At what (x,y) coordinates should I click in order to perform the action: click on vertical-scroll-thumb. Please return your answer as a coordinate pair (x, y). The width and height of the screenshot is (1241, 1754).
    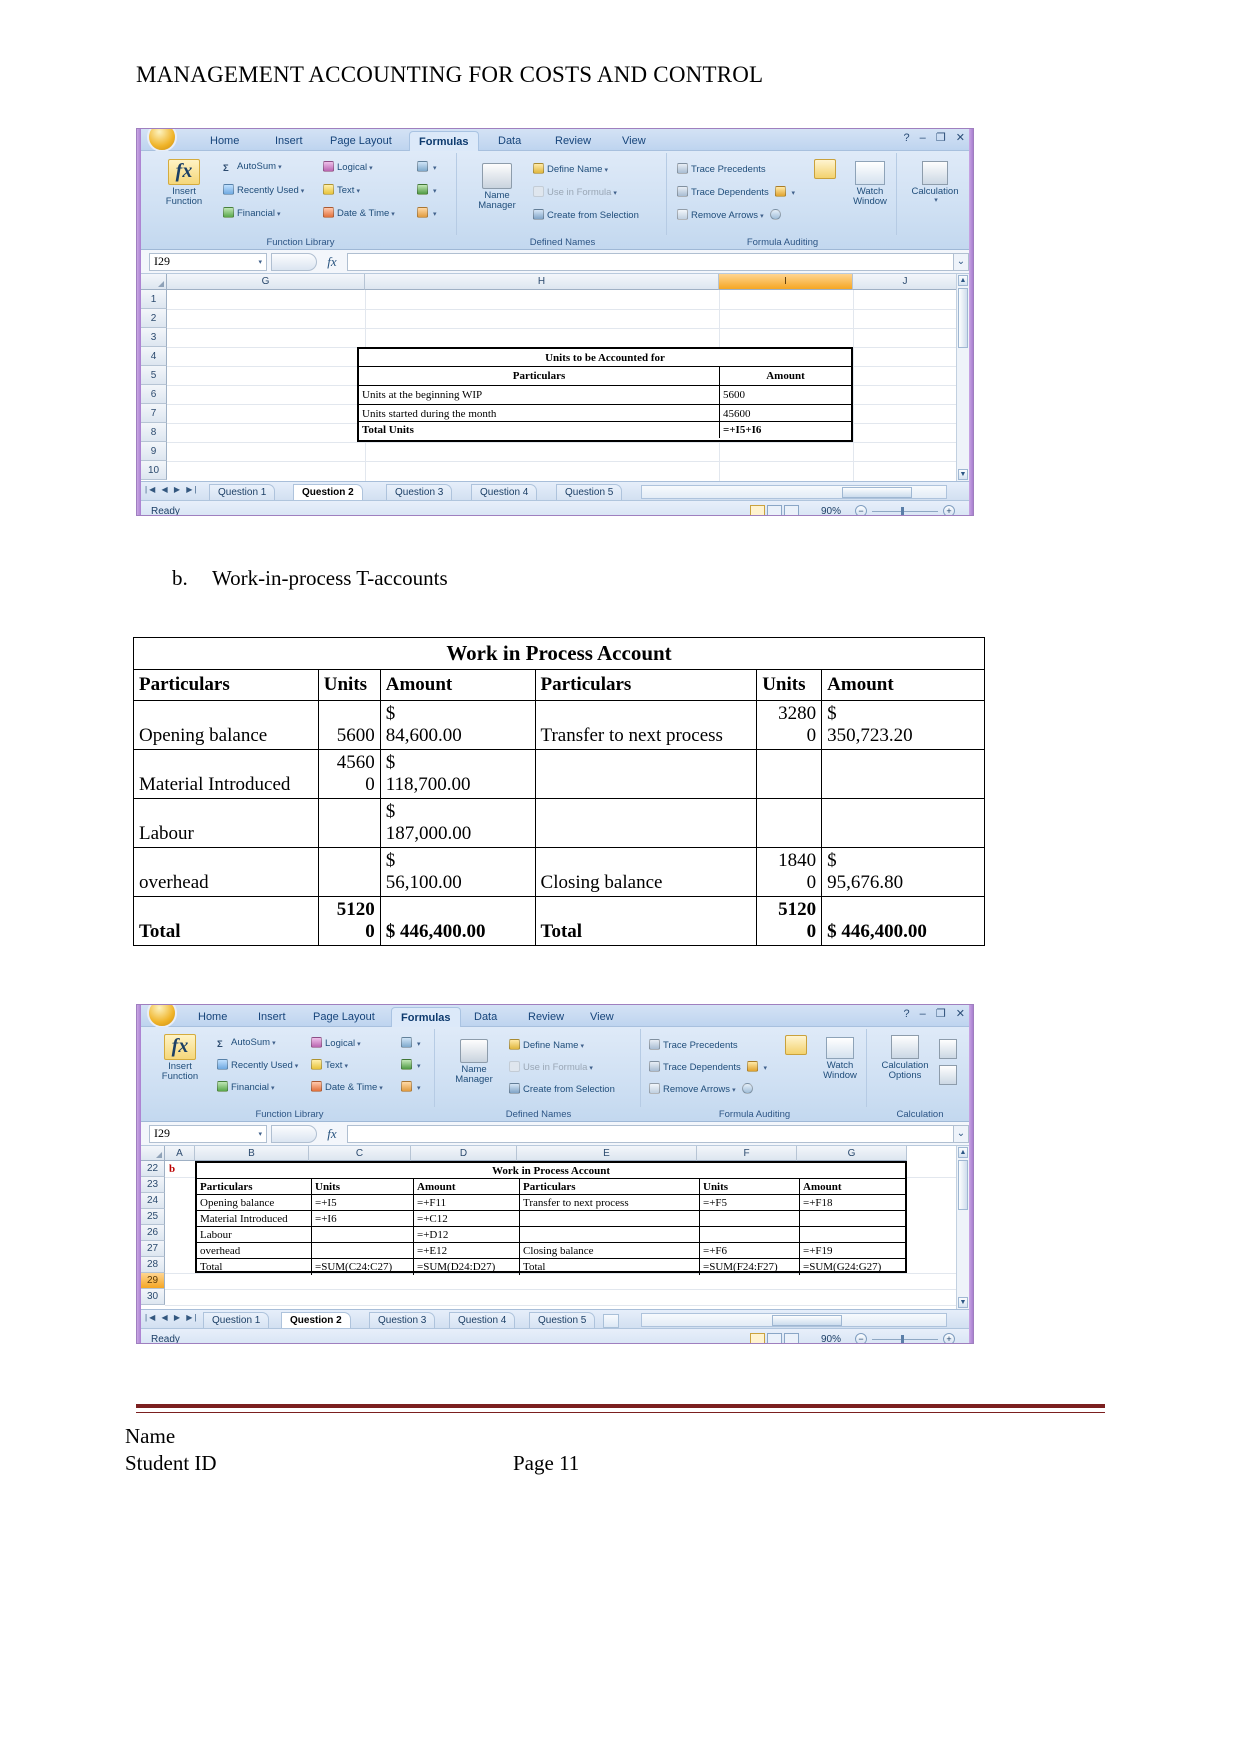
    Looking at the image, I should click on (963, 318).